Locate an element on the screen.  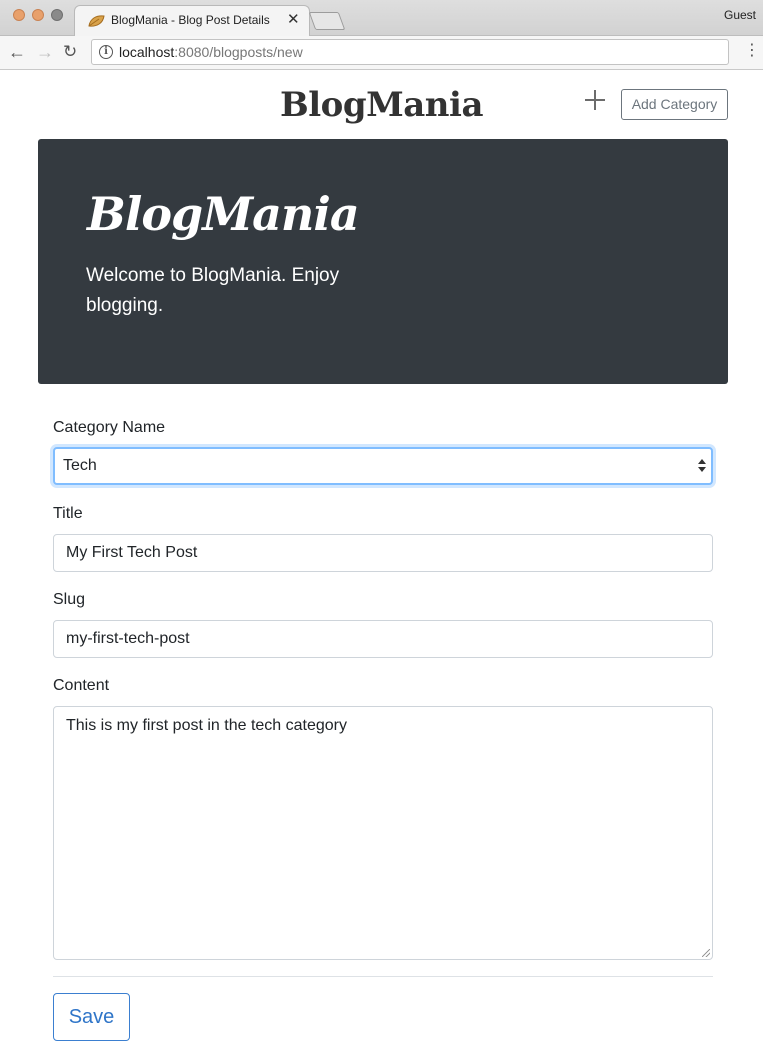
new-tab-button is located at coordinates (327, 21).